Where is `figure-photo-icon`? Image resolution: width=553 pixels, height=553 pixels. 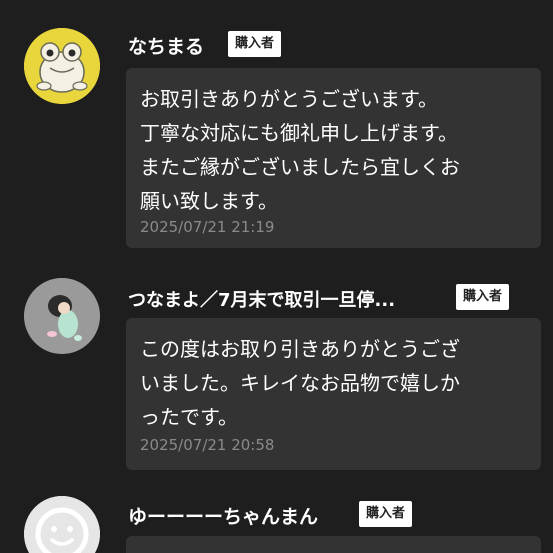
figure-photo-icon is located at coordinates (62, 316).